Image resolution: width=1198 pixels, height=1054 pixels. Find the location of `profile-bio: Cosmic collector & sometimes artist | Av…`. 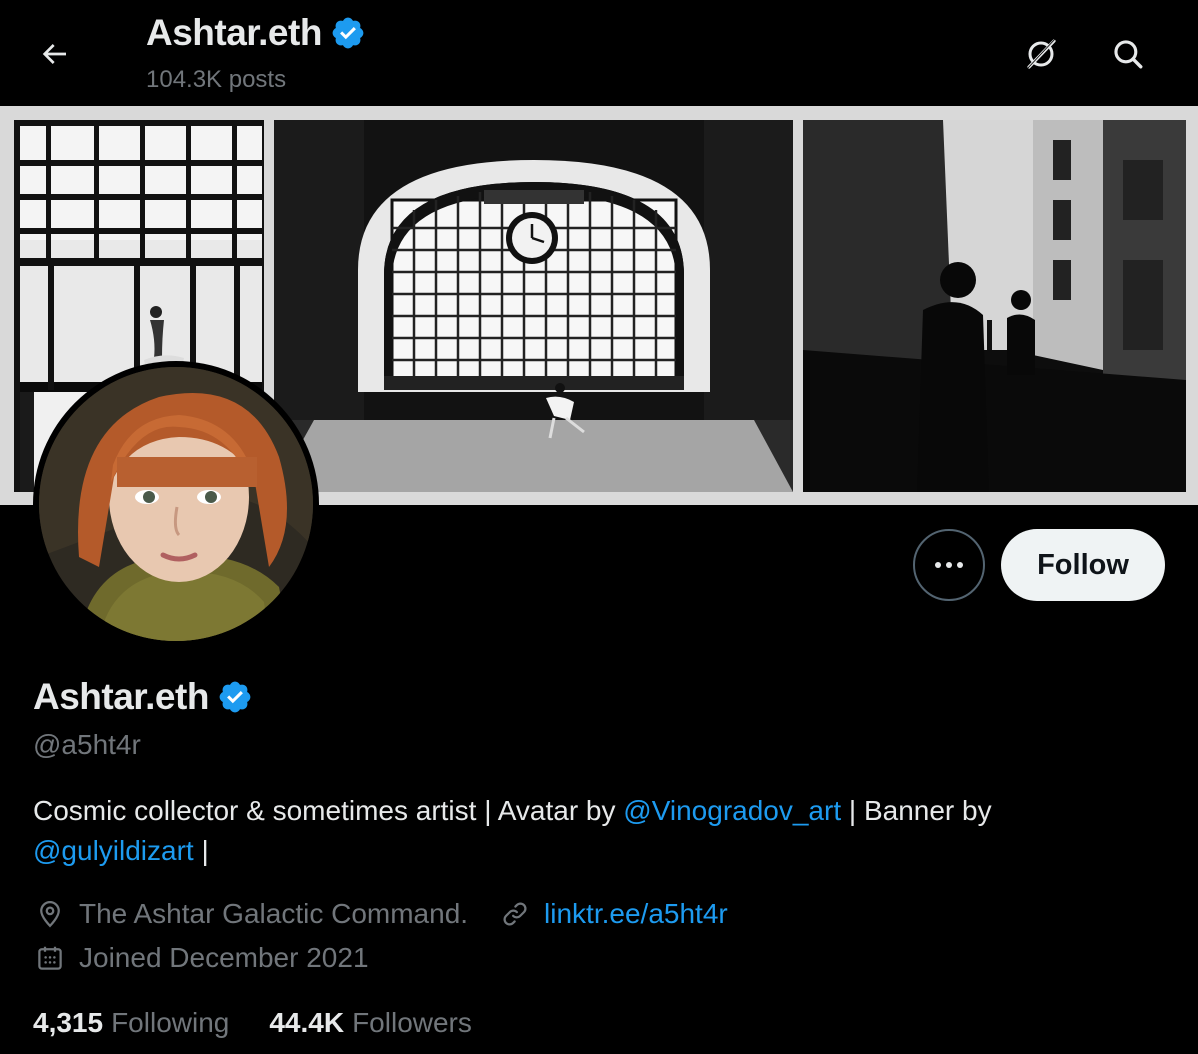

profile-bio: Cosmic collector & sometimes artist | Av… is located at coordinates (593, 831).